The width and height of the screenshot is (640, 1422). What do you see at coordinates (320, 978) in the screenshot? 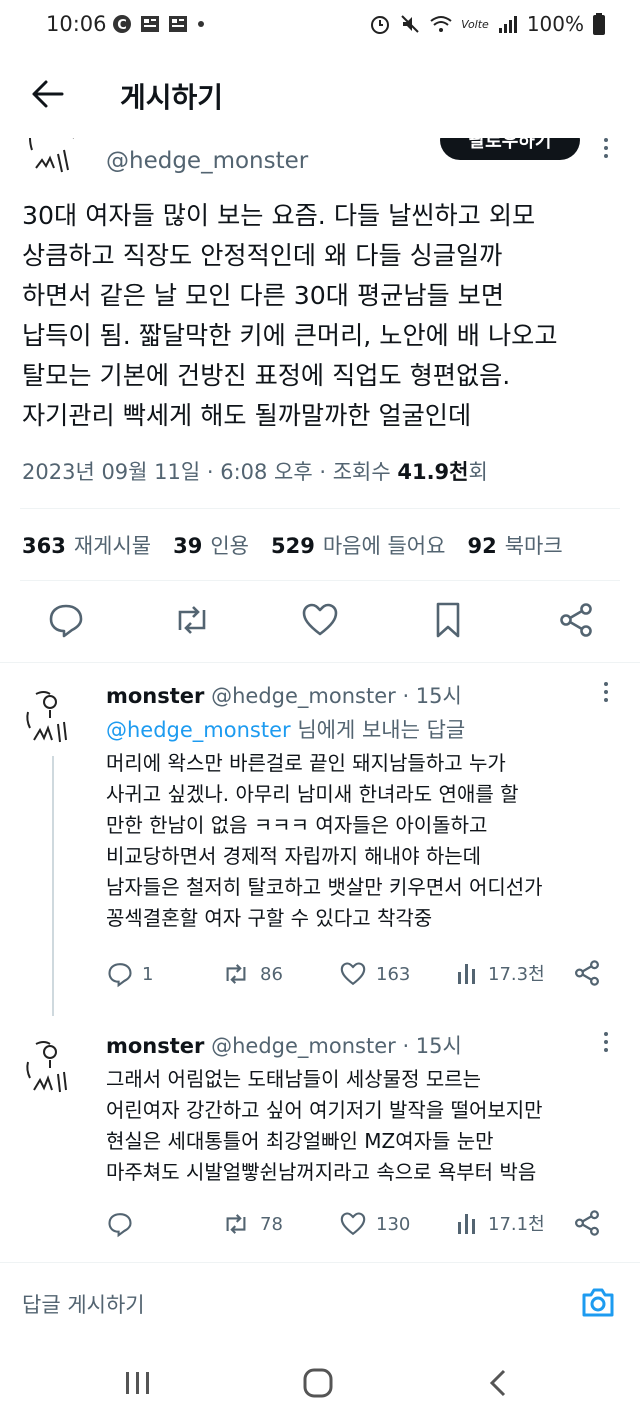
I see `reply-actions: 1 86 163 17.3천` at bounding box center [320, 978].